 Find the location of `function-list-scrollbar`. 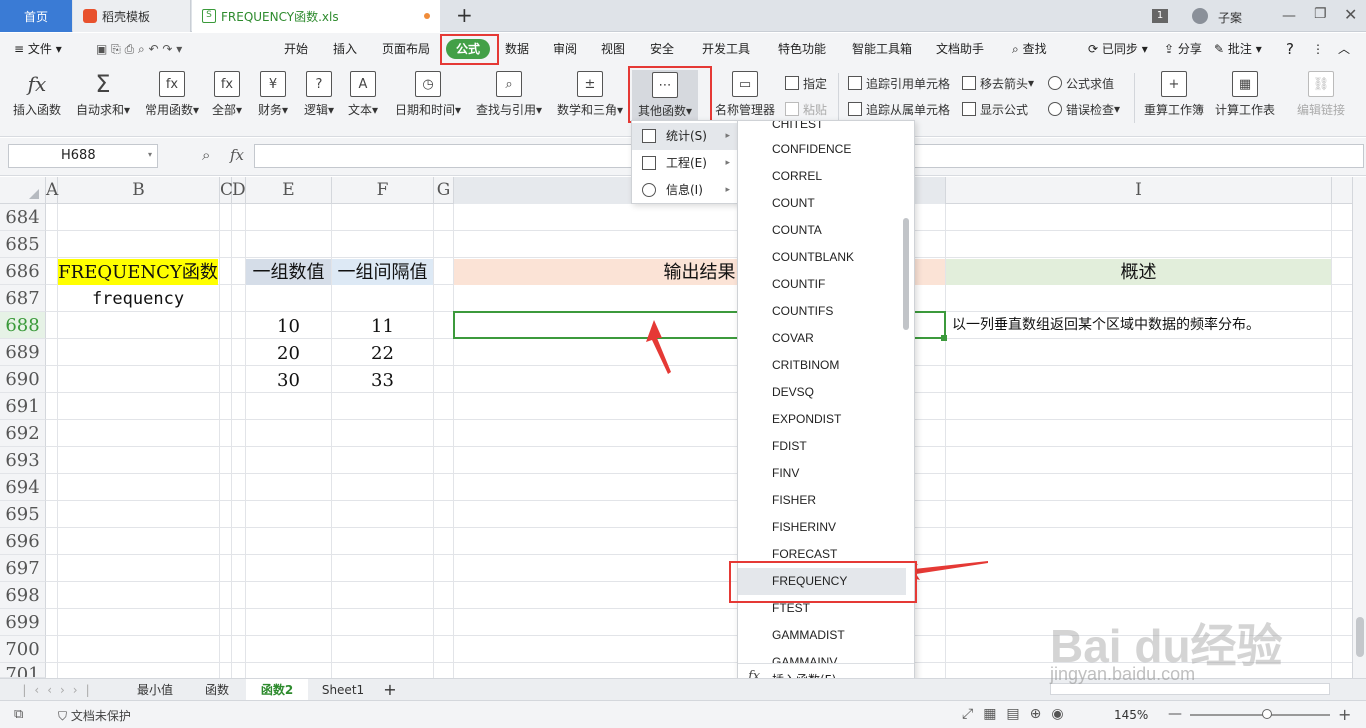

function-list-scrollbar is located at coordinates (906, 274).